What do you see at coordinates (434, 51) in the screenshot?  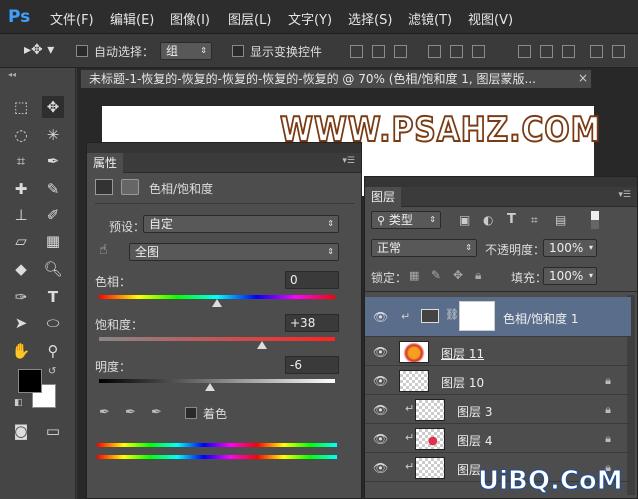 I see `align-left-icon` at bounding box center [434, 51].